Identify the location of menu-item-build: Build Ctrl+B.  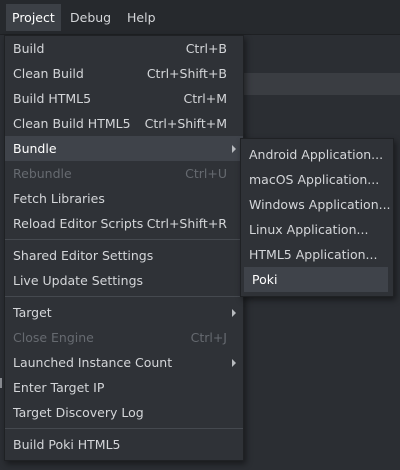
(124, 48).